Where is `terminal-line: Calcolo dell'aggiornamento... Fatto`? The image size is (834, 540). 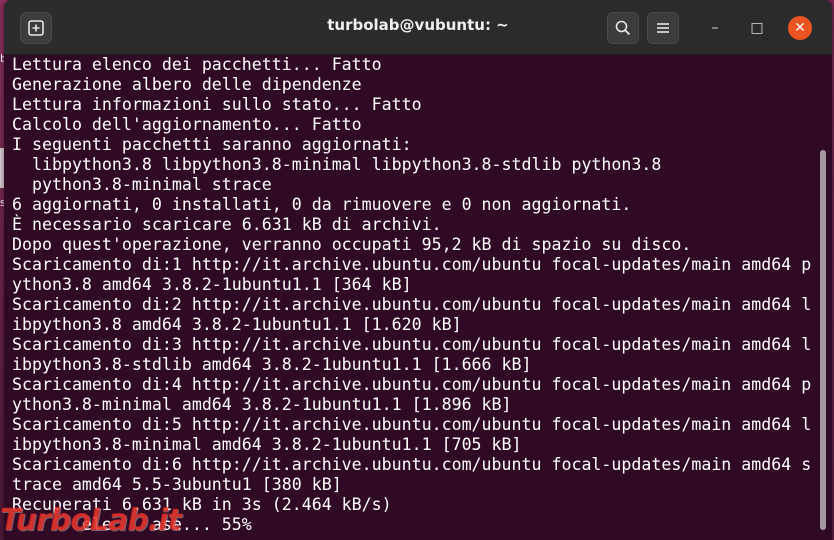
terminal-line: Calcolo dell'aggiornamento... Fatto is located at coordinates (187, 124).